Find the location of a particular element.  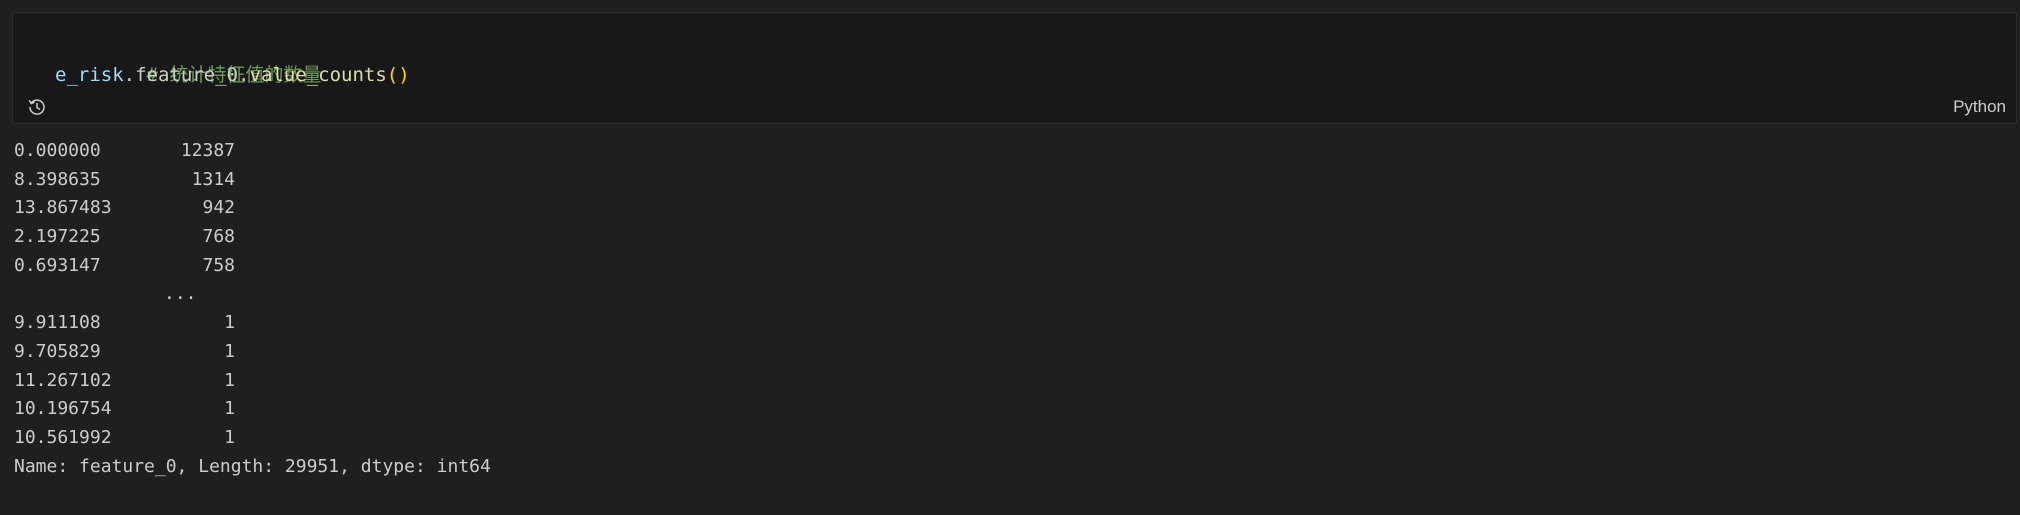

history-icon is located at coordinates (36, 107).